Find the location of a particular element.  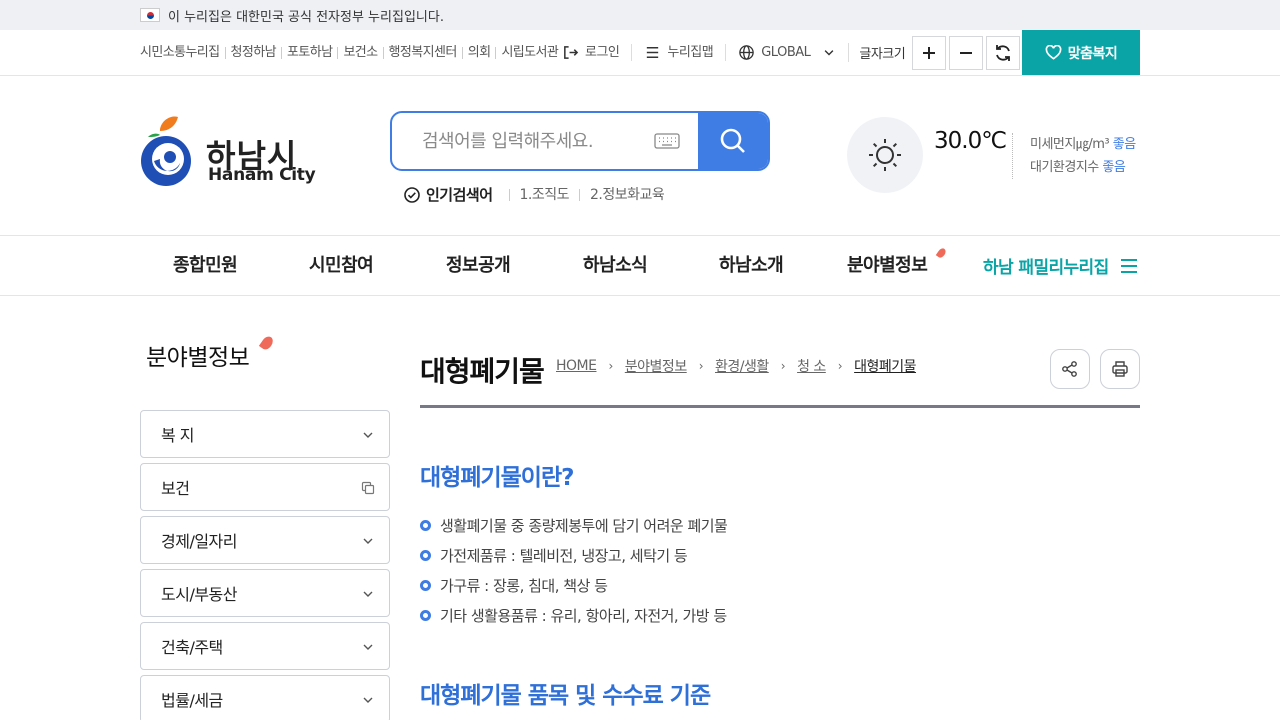

site-link: 행정복지센터 is located at coordinates (422, 52).